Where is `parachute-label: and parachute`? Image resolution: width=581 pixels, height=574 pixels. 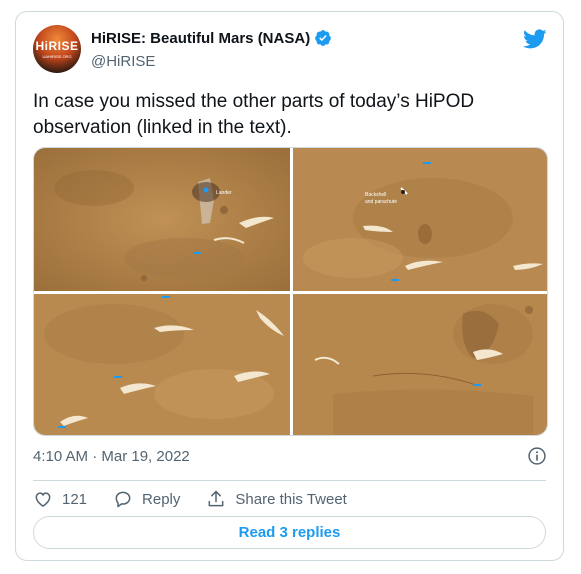
parachute-label: and parachute is located at coordinates (381, 202).